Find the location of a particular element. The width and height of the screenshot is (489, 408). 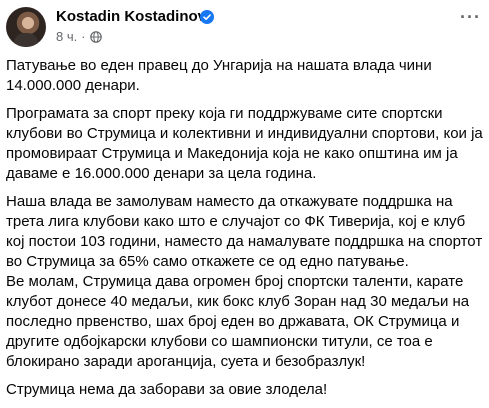

more-options-button: ··· is located at coordinates (470, 19).